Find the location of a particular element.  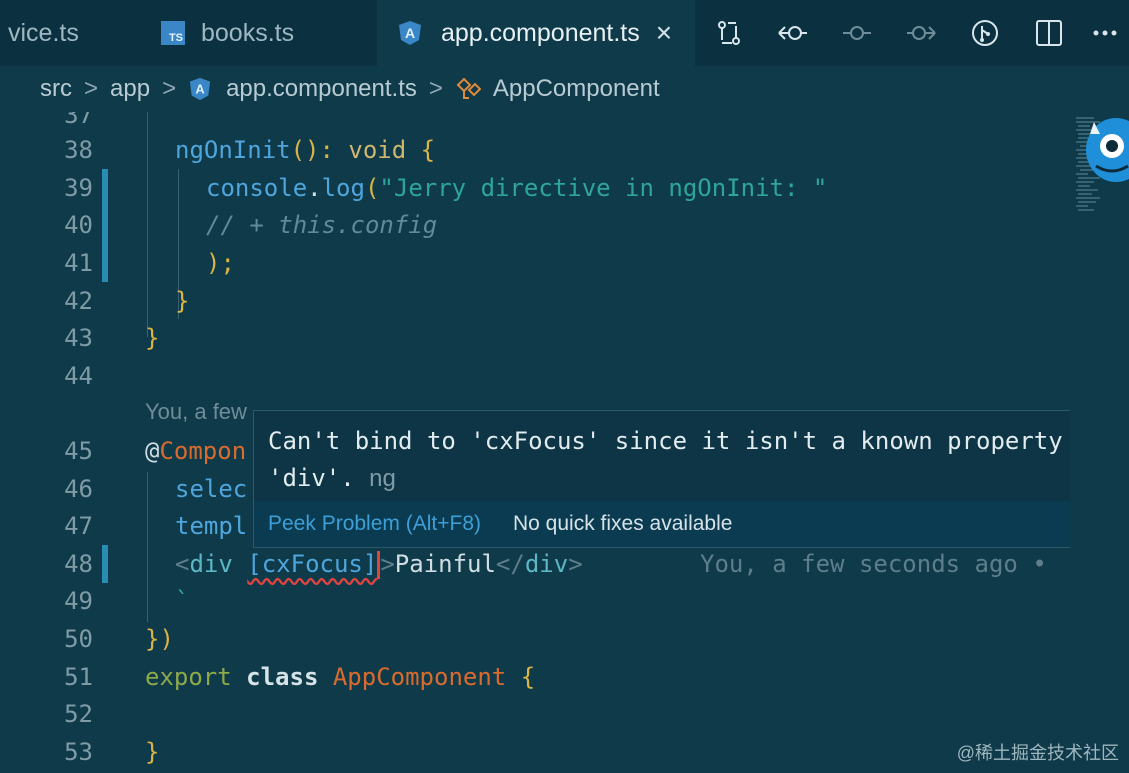

editor-actions is located at coordinates (913, 33).